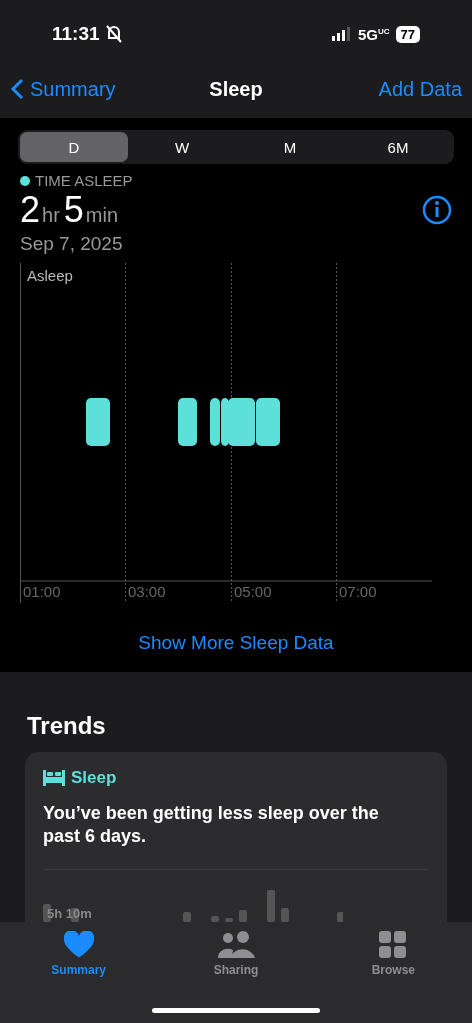 The width and height of the screenshot is (472, 1023). Describe the element at coordinates (54, 778) in the screenshot. I see `bed-icon` at that location.